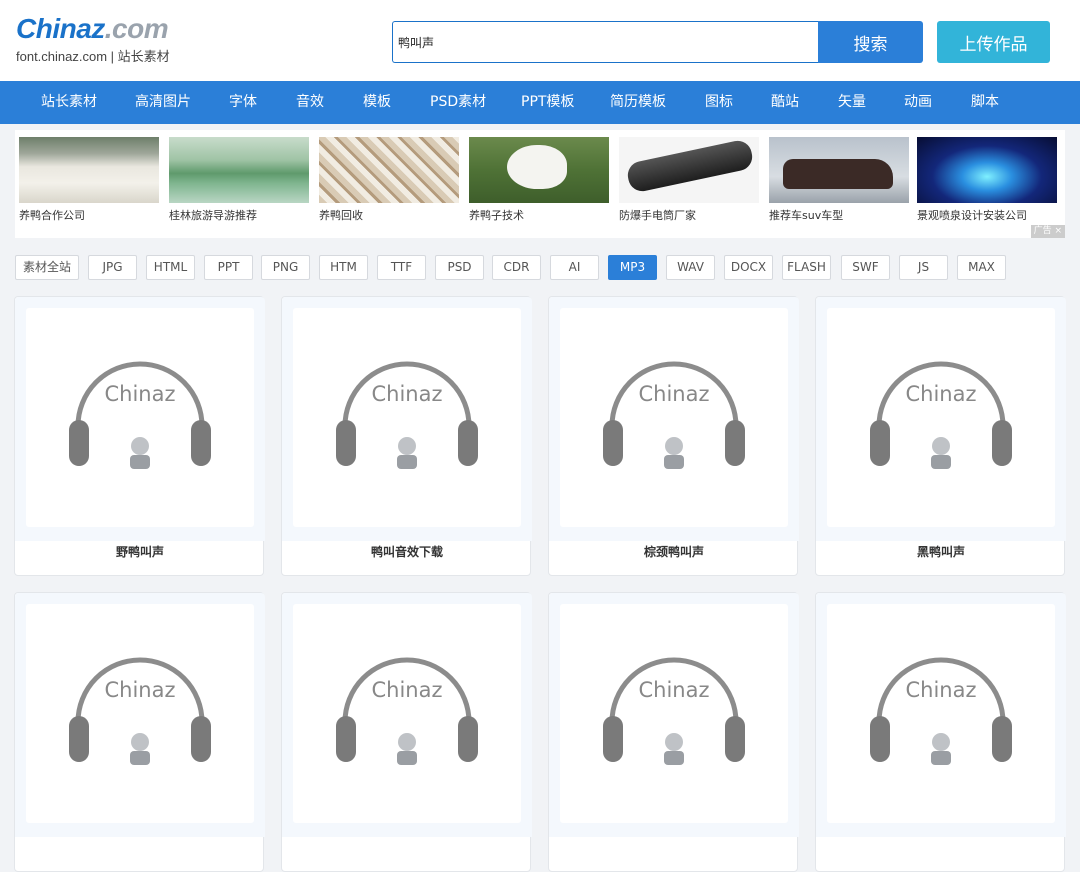 The height and width of the screenshot is (872, 1080). What do you see at coordinates (547, 102) in the screenshot?
I see `nav-item: PPT模板` at bounding box center [547, 102].